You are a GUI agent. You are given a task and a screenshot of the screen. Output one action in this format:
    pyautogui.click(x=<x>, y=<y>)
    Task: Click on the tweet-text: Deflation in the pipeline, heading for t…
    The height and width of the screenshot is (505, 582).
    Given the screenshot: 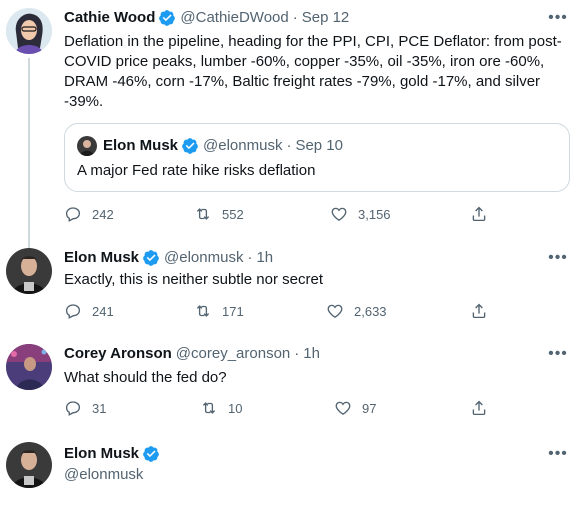 What is the action you would take?
    pyautogui.click(x=313, y=71)
    